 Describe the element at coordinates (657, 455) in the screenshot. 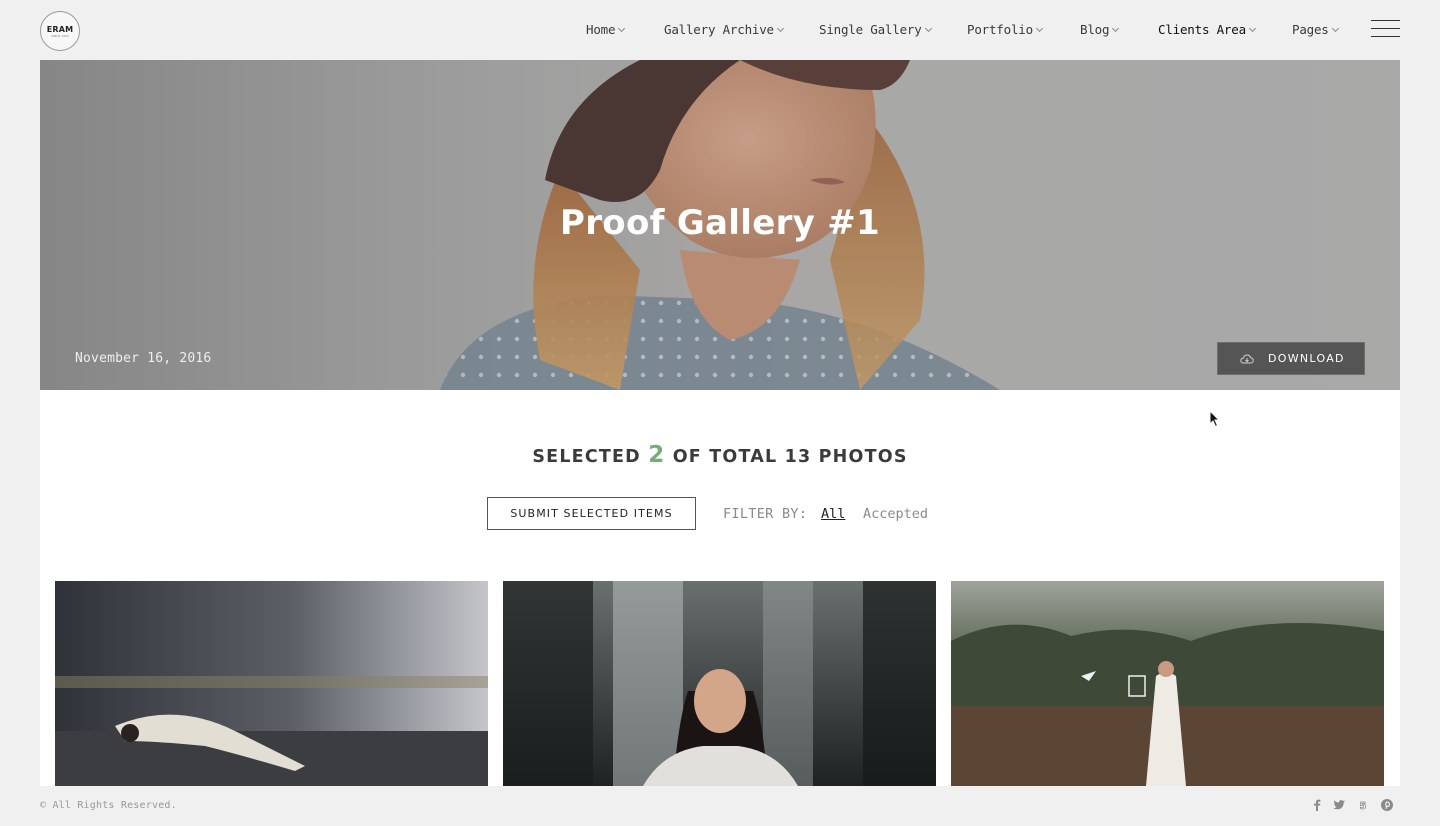

I see `selected-count: 2` at that location.